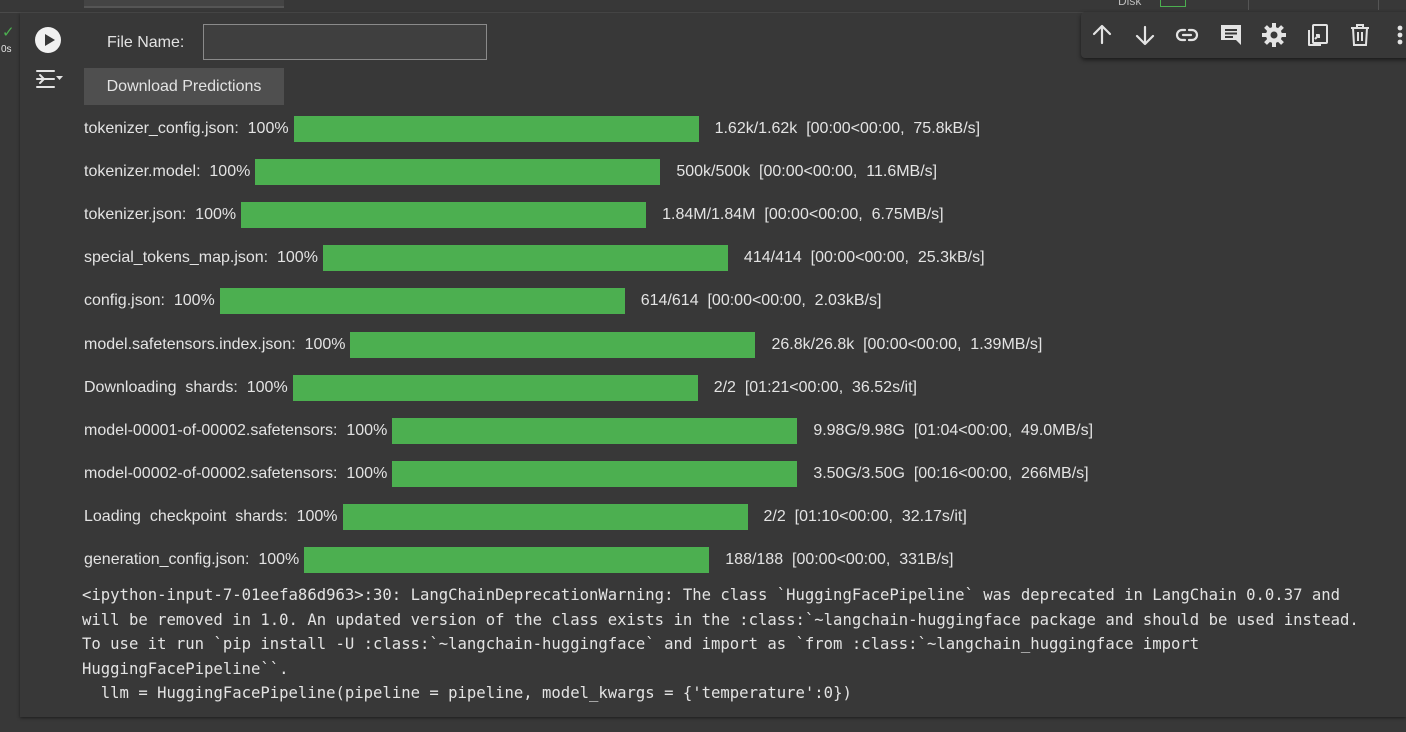  What do you see at coordinates (186, 128) in the screenshot?
I see `progress-label: tokenizer_config.json: 100%` at bounding box center [186, 128].